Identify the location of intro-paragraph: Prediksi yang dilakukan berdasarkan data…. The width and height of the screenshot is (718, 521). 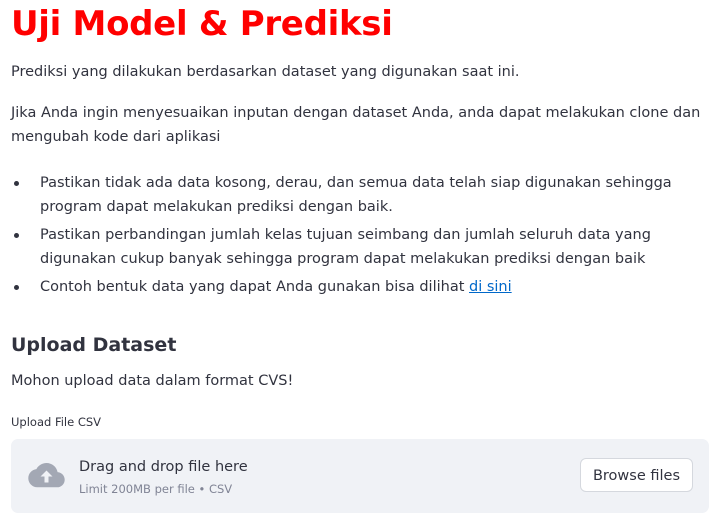
(265, 72).